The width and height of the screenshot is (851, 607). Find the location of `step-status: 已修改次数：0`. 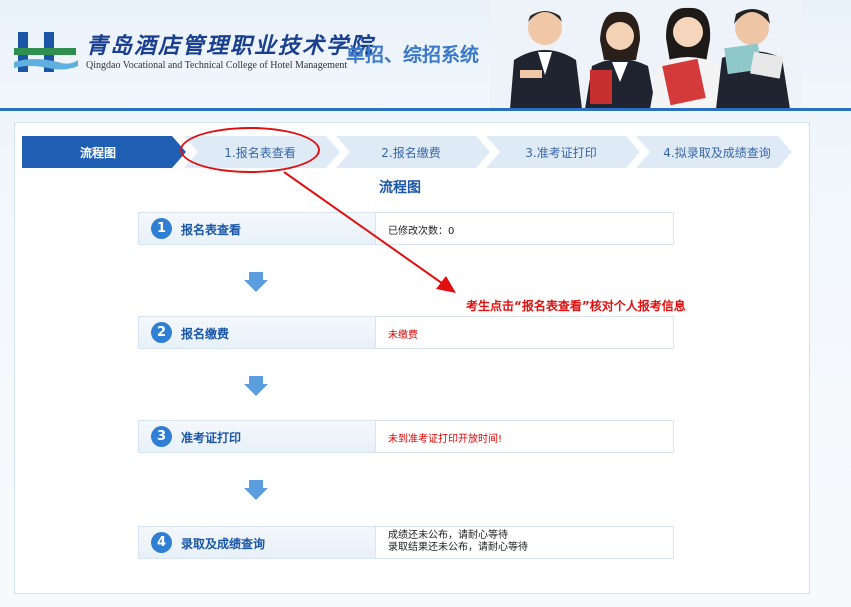

step-status: 已修改次数：0 is located at coordinates (421, 231).